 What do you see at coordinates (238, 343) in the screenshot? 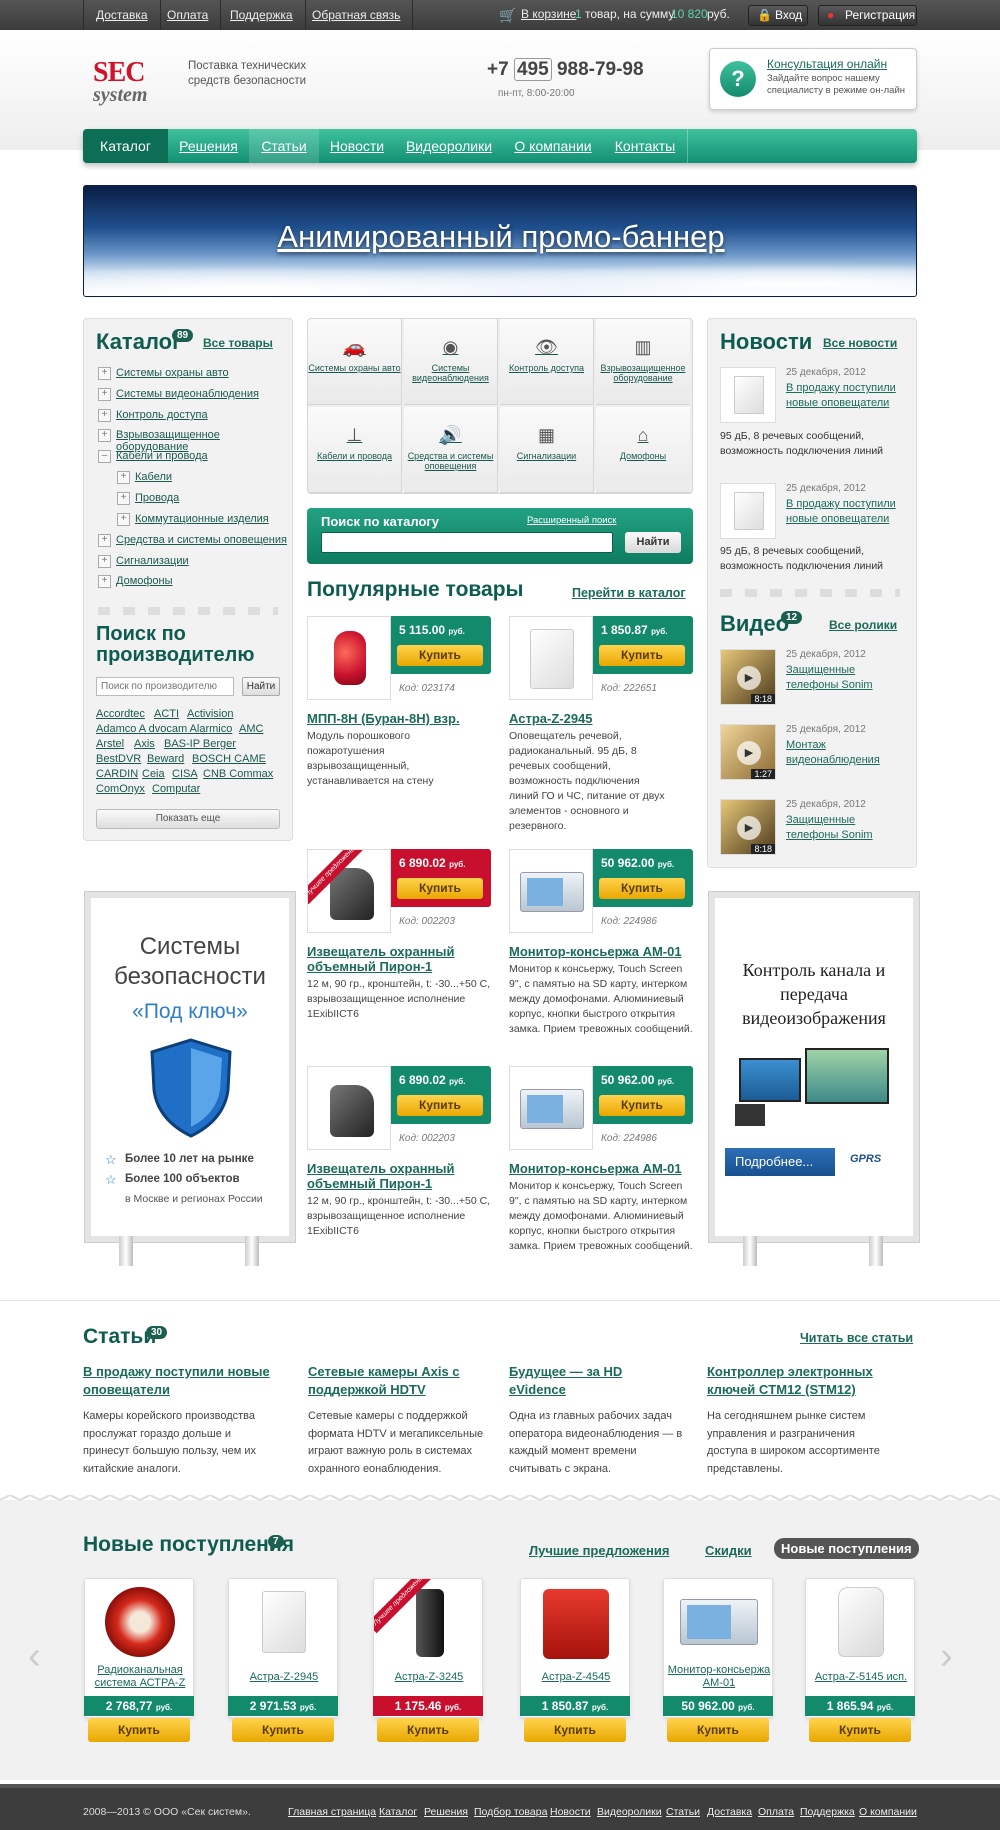
I see `all-products-link: Все товары` at bounding box center [238, 343].